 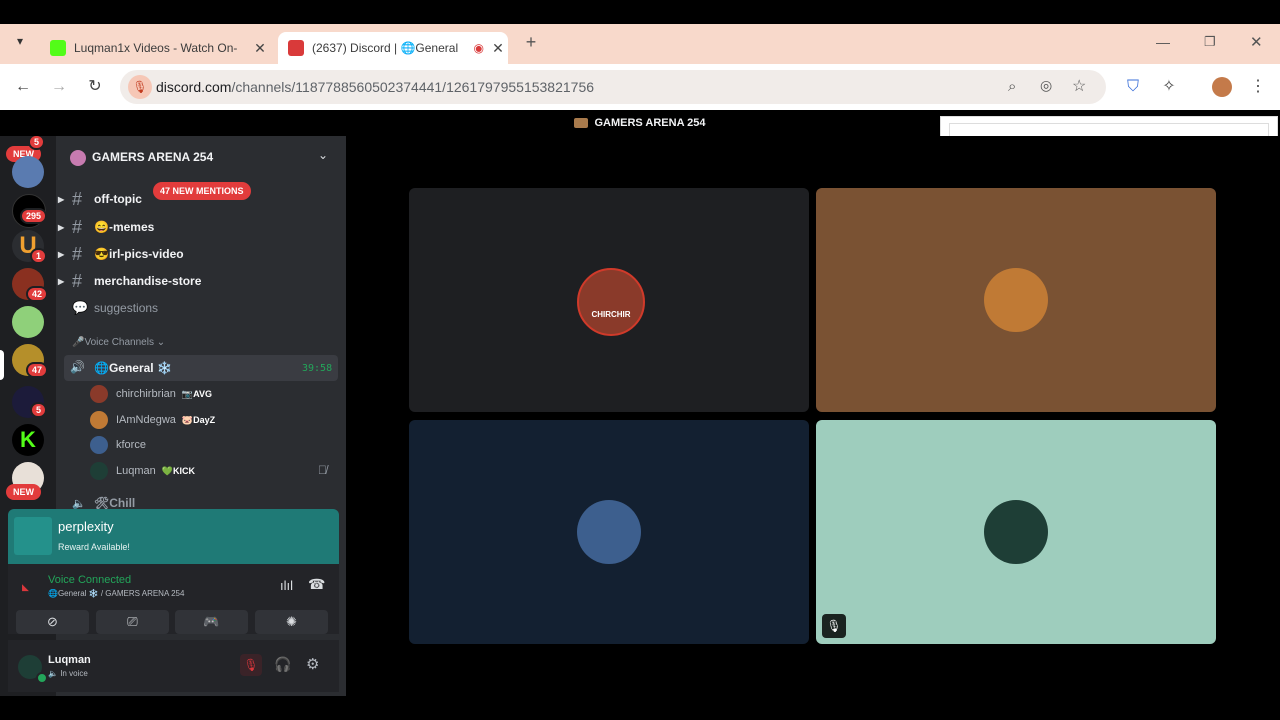 What do you see at coordinates (23, 87) in the screenshot?
I see `back-icon: ←` at bounding box center [23, 87].